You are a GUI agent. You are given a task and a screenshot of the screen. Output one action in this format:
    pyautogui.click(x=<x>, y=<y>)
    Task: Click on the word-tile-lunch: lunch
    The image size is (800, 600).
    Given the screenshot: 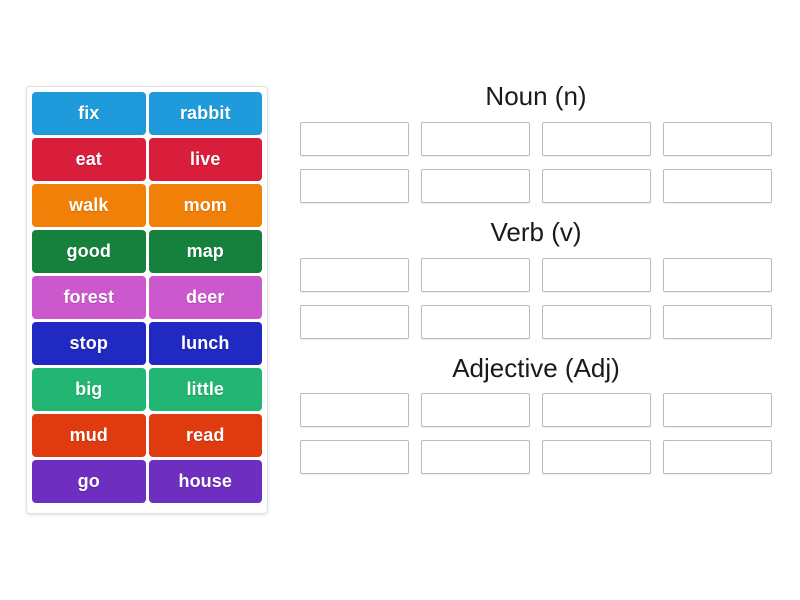 What is the action you would take?
    pyautogui.click(x=205, y=343)
    